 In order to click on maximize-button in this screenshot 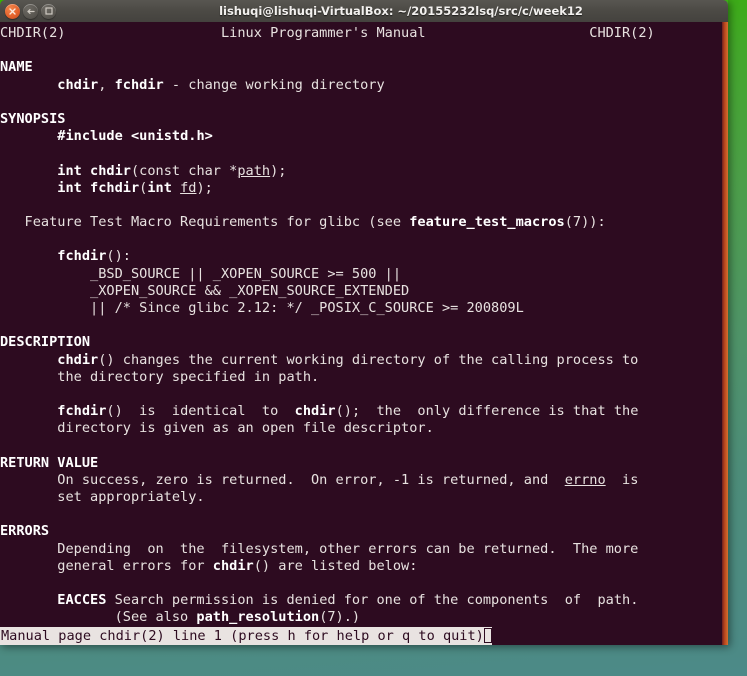, I will do `click(48, 11)`.